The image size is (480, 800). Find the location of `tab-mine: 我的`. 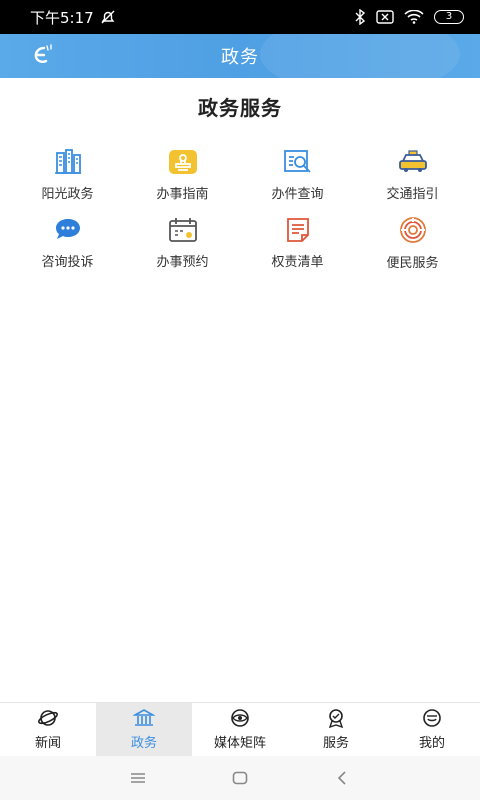

tab-mine: 我的 is located at coordinates (432, 729).